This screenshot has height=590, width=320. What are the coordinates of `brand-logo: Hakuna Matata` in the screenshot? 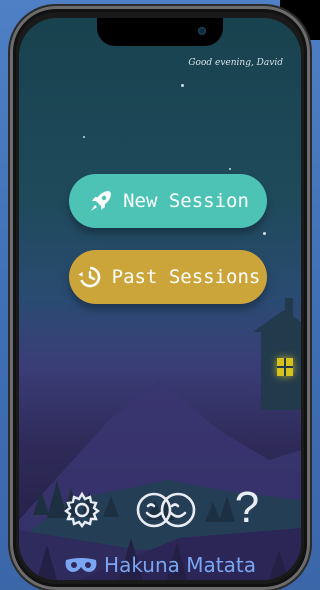 It's located at (160, 565).